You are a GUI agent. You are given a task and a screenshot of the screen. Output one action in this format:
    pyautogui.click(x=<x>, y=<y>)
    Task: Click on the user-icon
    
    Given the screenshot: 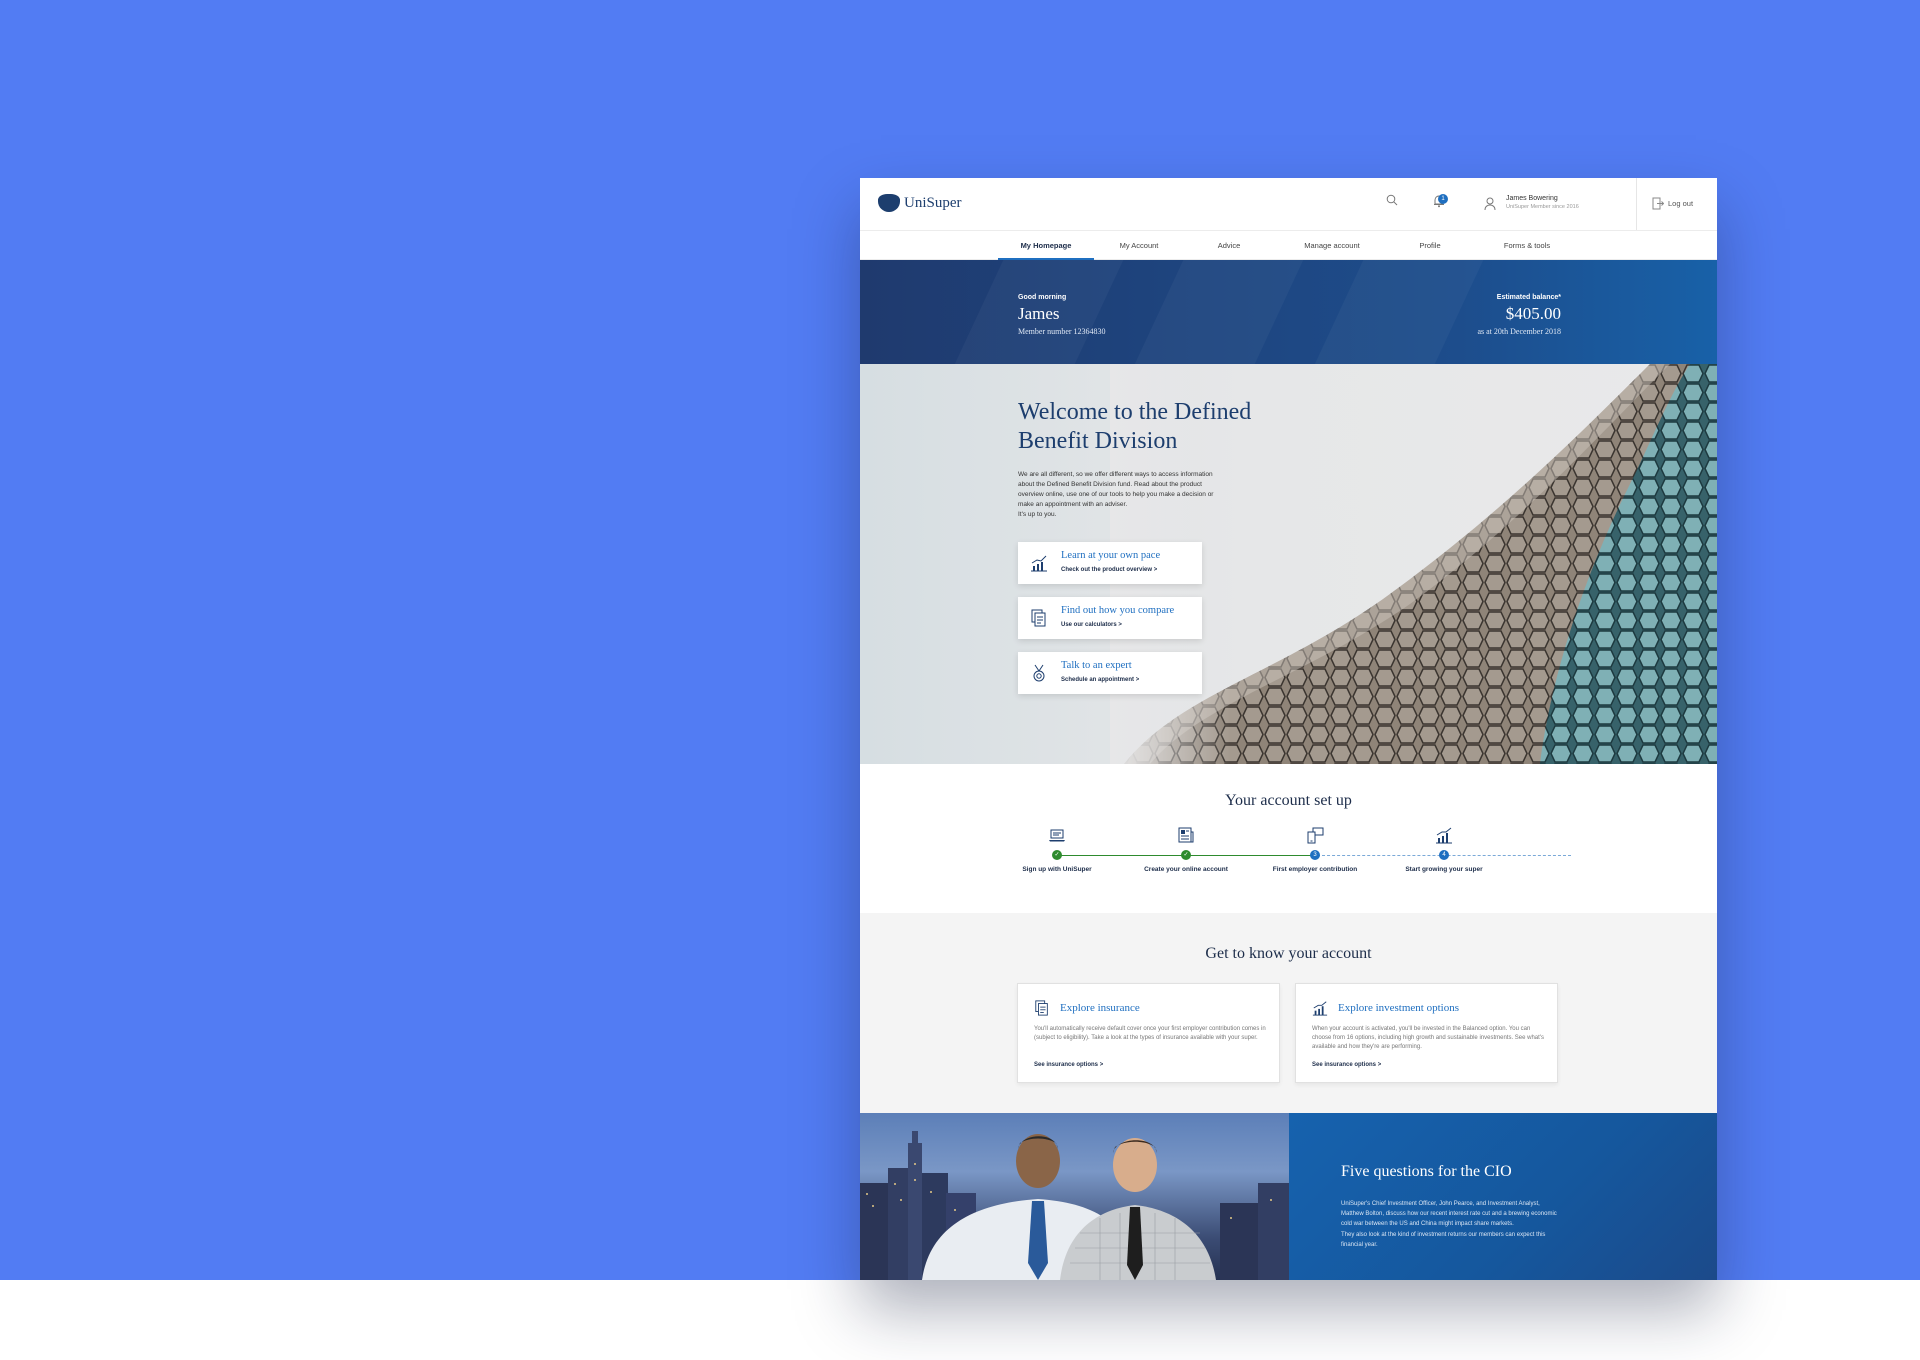 What is the action you would take?
    pyautogui.click(x=1490, y=204)
    